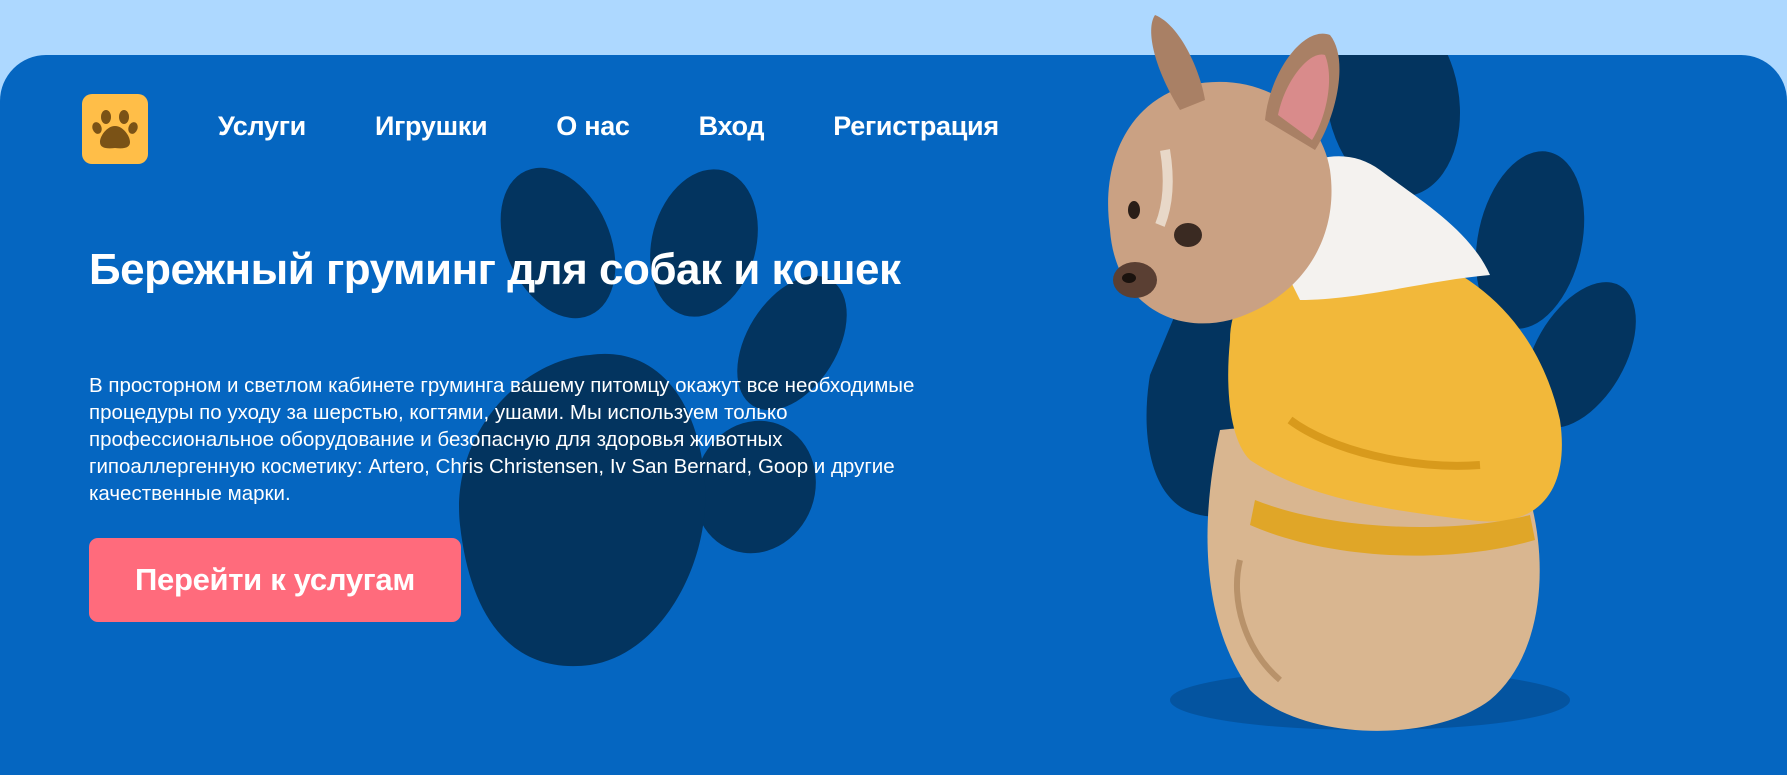 The width and height of the screenshot is (1787, 775). What do you see at coordinates (732, 126) in the screenshot?
I see `nav-link-login: Вход` at bounding box center [732, 126].